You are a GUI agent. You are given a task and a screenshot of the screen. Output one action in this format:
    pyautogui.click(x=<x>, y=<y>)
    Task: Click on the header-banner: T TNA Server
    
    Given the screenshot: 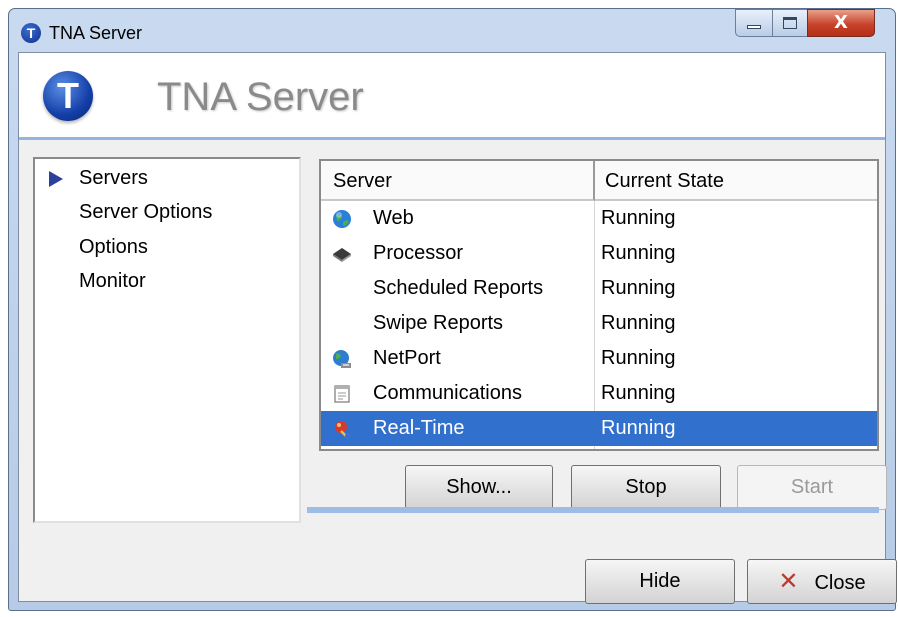 What is the action you would take?
    pyautogui.click(x=452, y=96)
    